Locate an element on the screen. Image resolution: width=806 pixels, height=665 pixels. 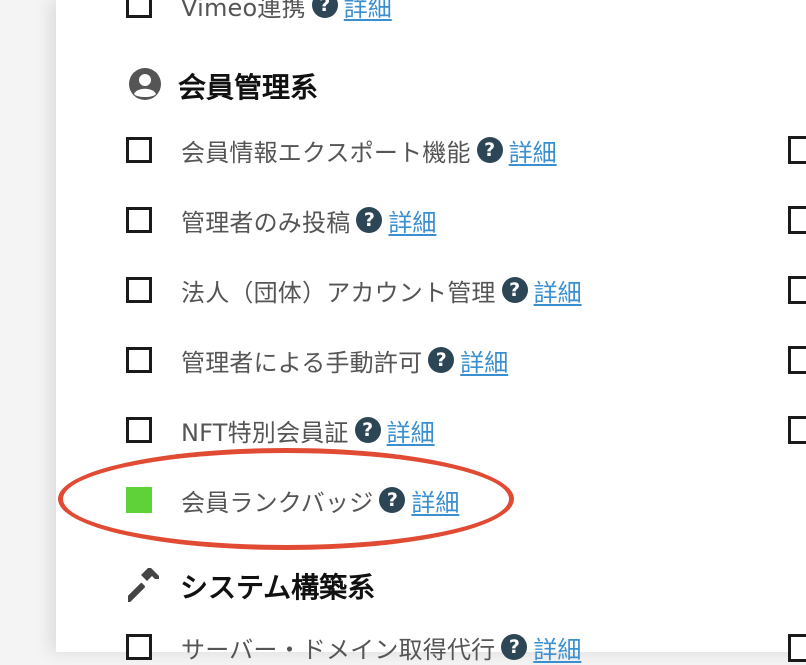
option-label: 管理者のみ投稿 is located at coordinates (266, 222).